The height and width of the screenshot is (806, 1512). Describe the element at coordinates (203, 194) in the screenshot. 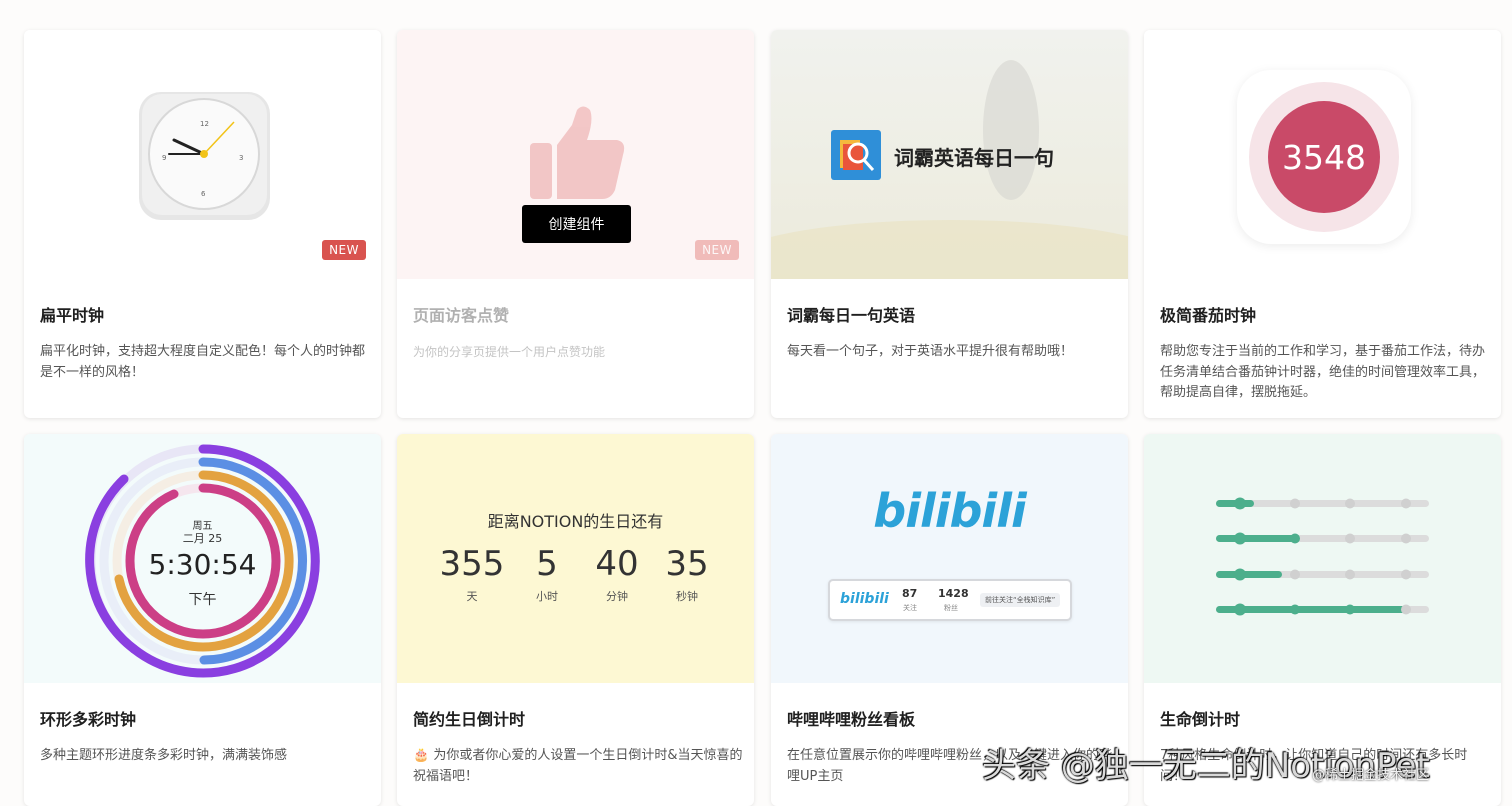

I see `svg-text: 6` at that location.